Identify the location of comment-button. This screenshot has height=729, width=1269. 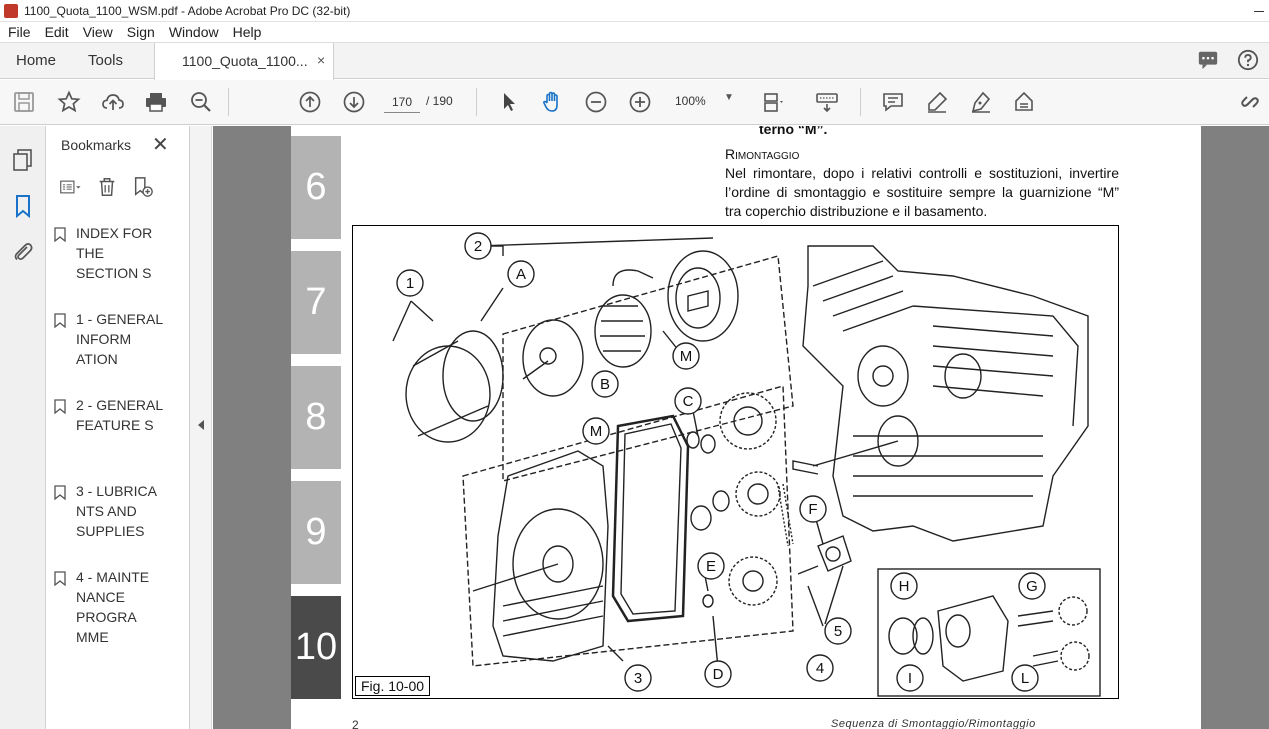
(893, 102).